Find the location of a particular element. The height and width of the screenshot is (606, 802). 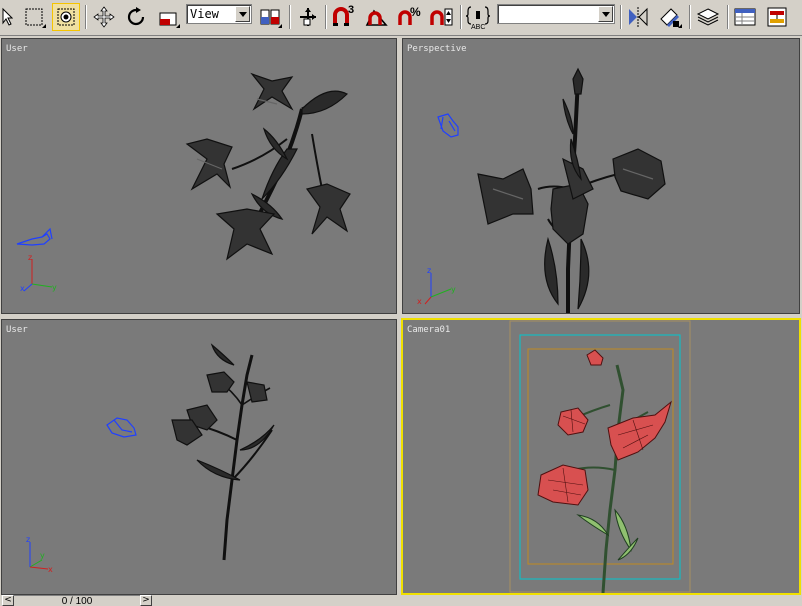

align-icon is located at coordinates (670, 17).